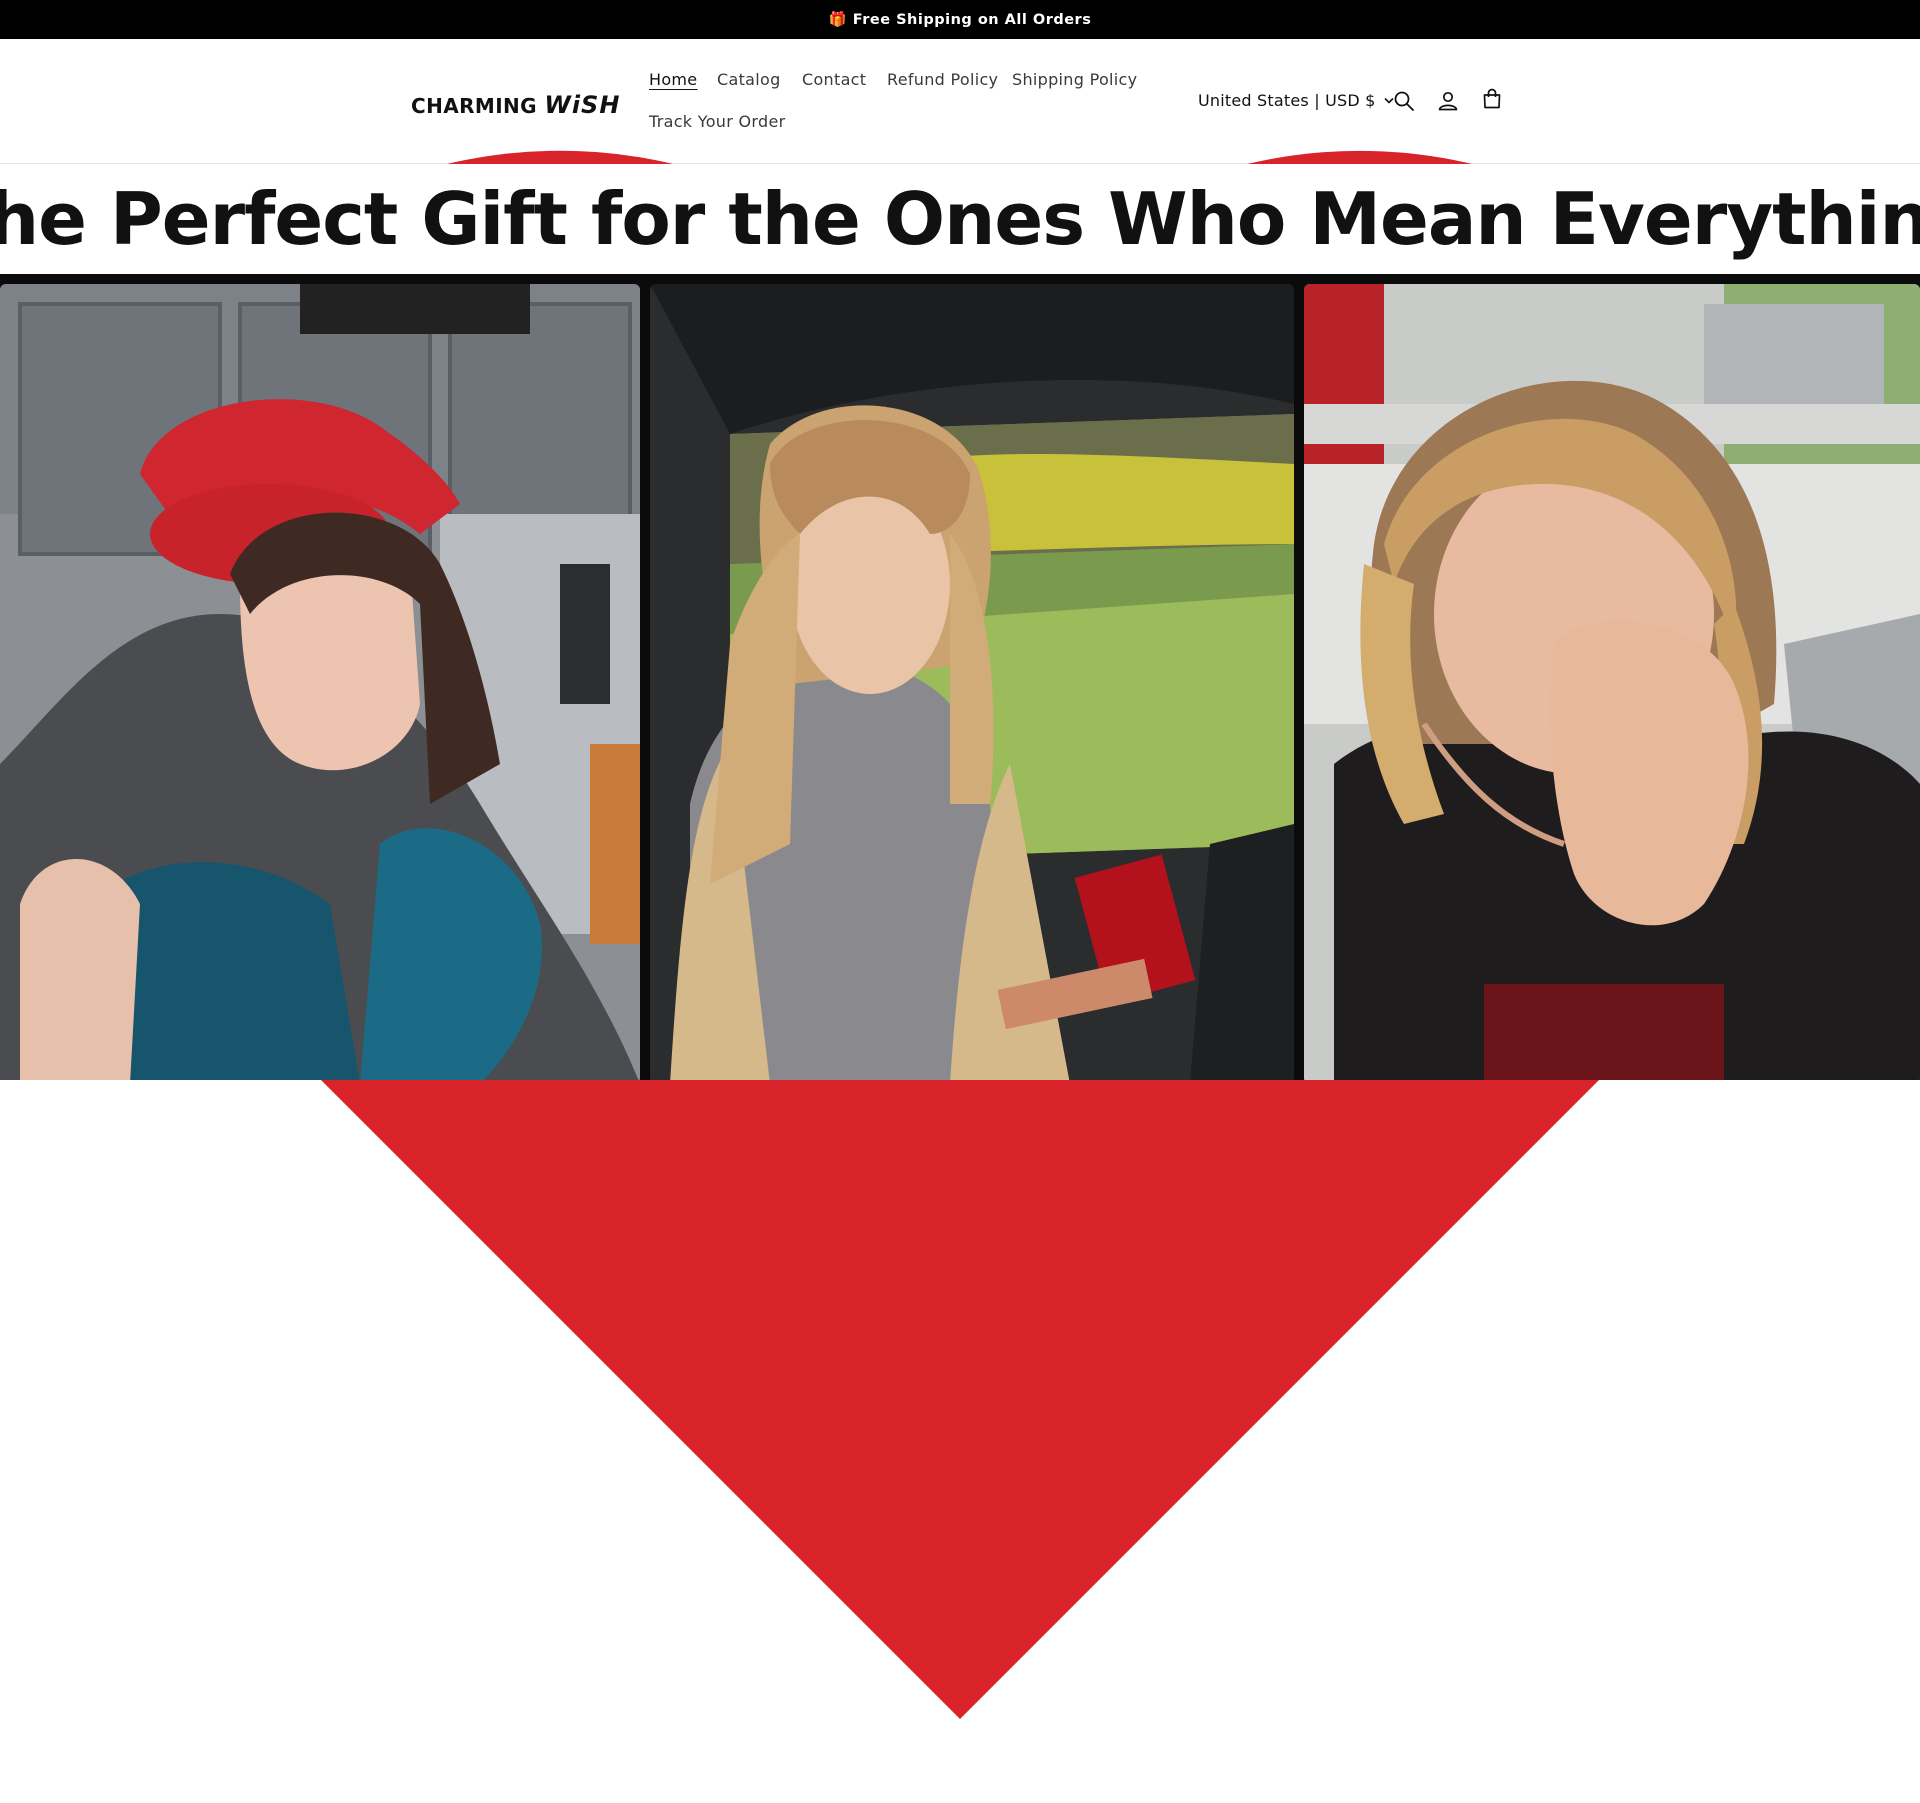 This screenshot has width=1920, height=1803. I want to click on cart-icon, so click(1492, 99).